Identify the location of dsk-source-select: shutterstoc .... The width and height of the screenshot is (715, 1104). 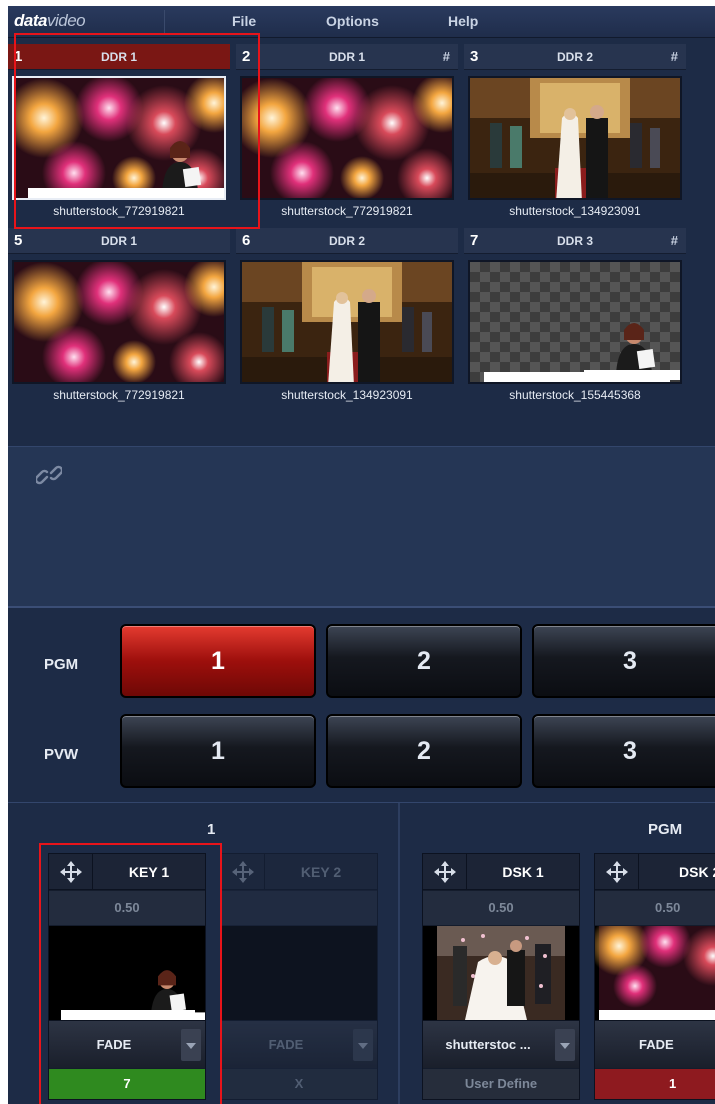
(501, 1044).